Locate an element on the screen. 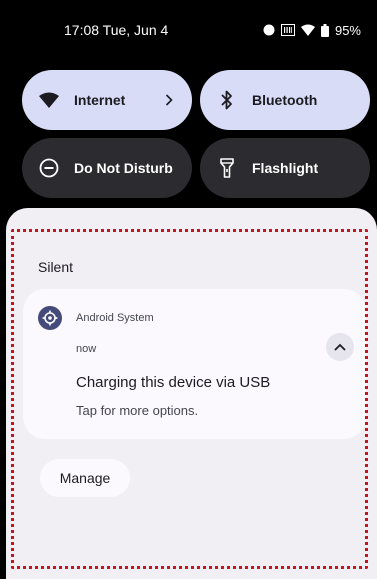  do-not-disturb-icon is located at coordinates (49, 168).